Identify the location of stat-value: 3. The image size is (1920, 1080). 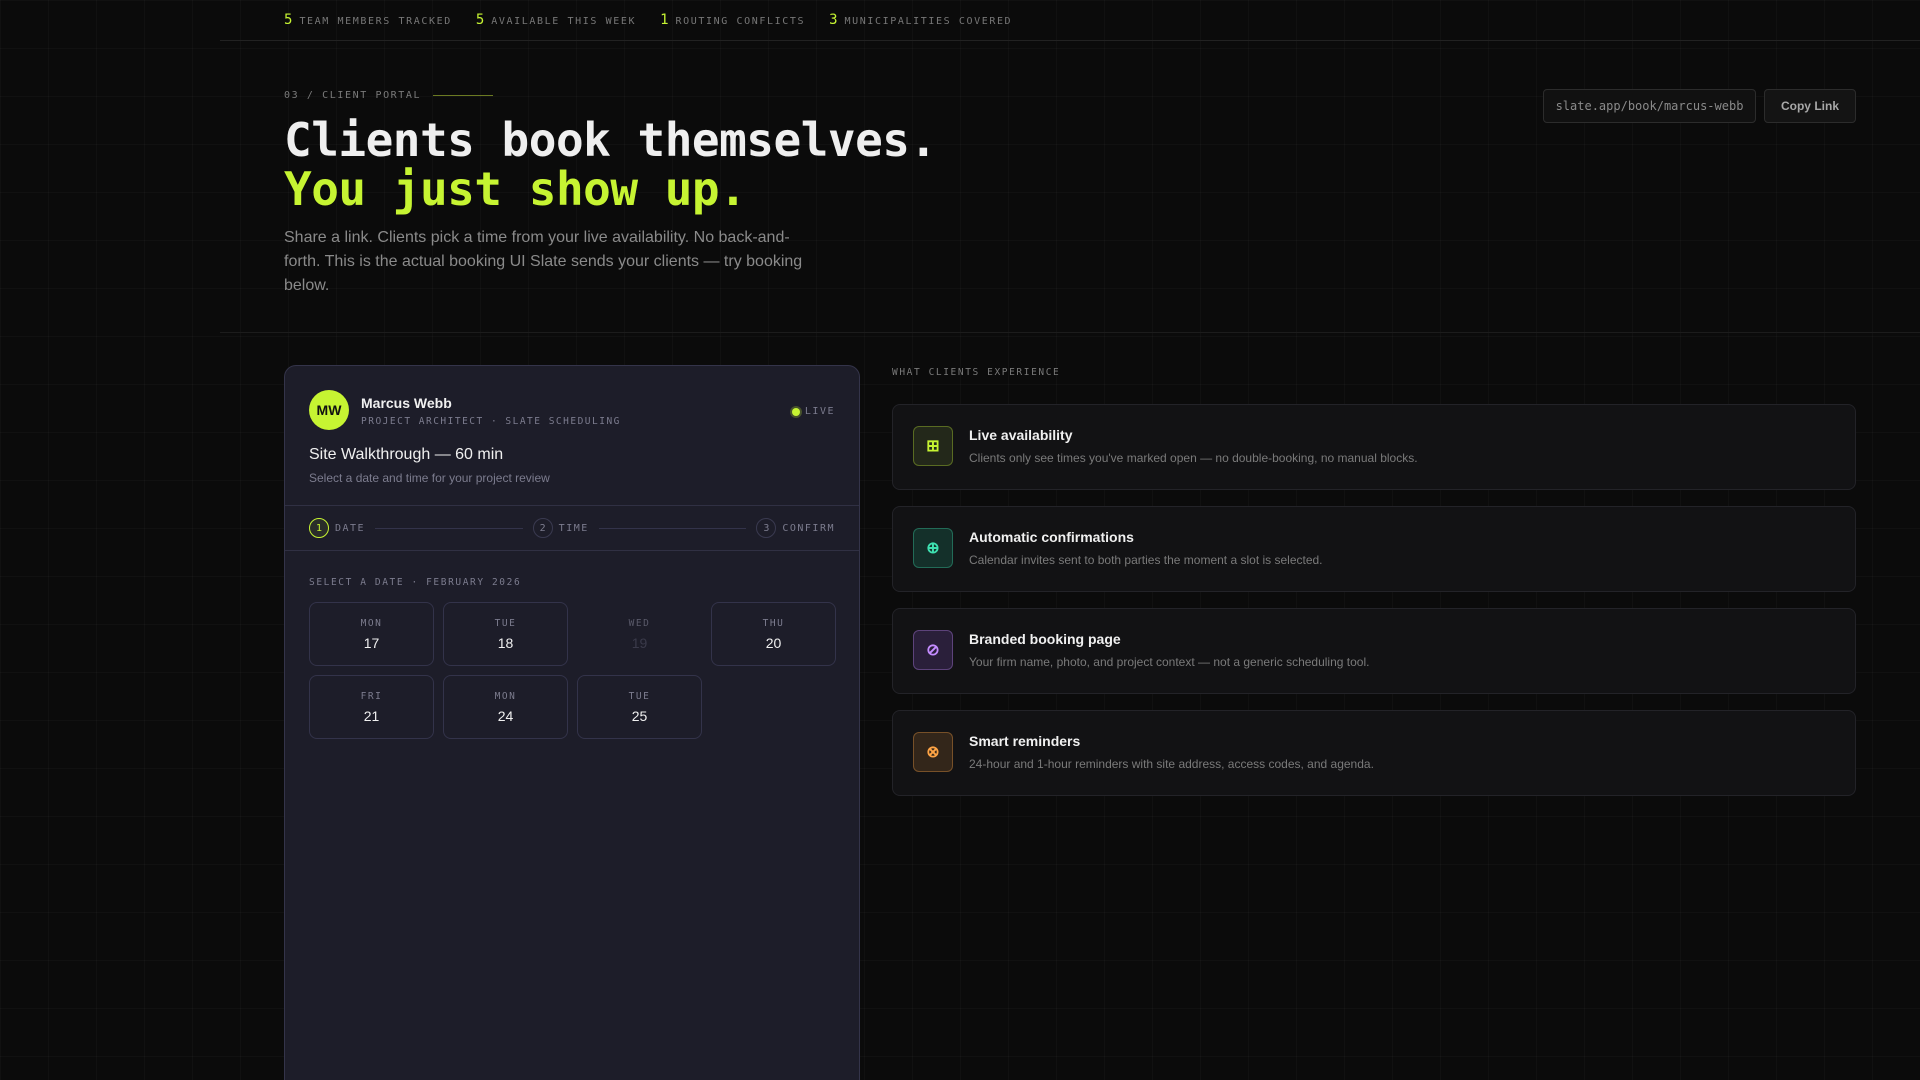
(833, 20).